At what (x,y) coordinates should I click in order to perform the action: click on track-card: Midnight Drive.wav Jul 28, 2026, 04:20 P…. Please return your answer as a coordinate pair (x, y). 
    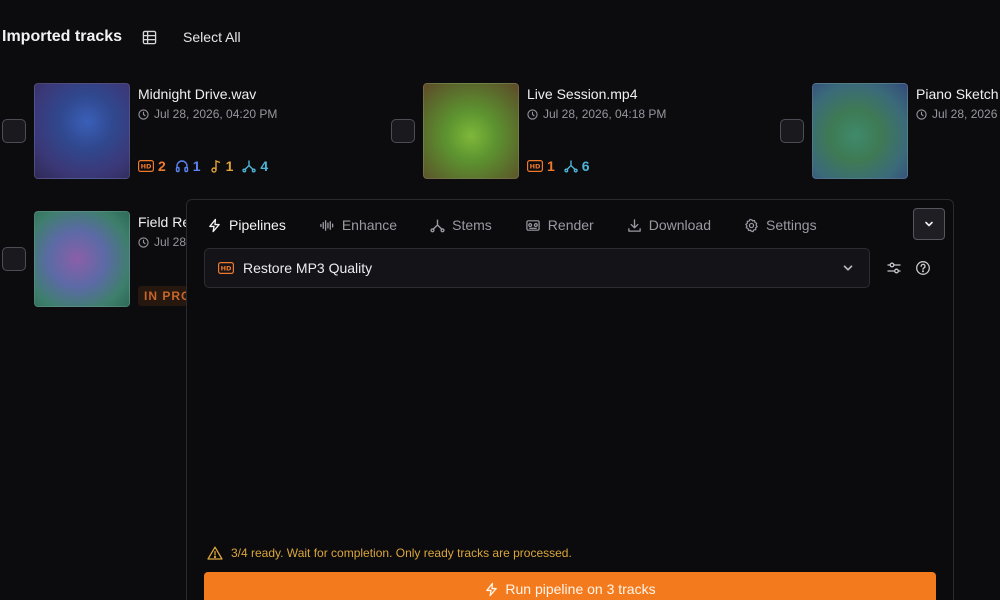
    Looking at the image, I should click on (192, 133).